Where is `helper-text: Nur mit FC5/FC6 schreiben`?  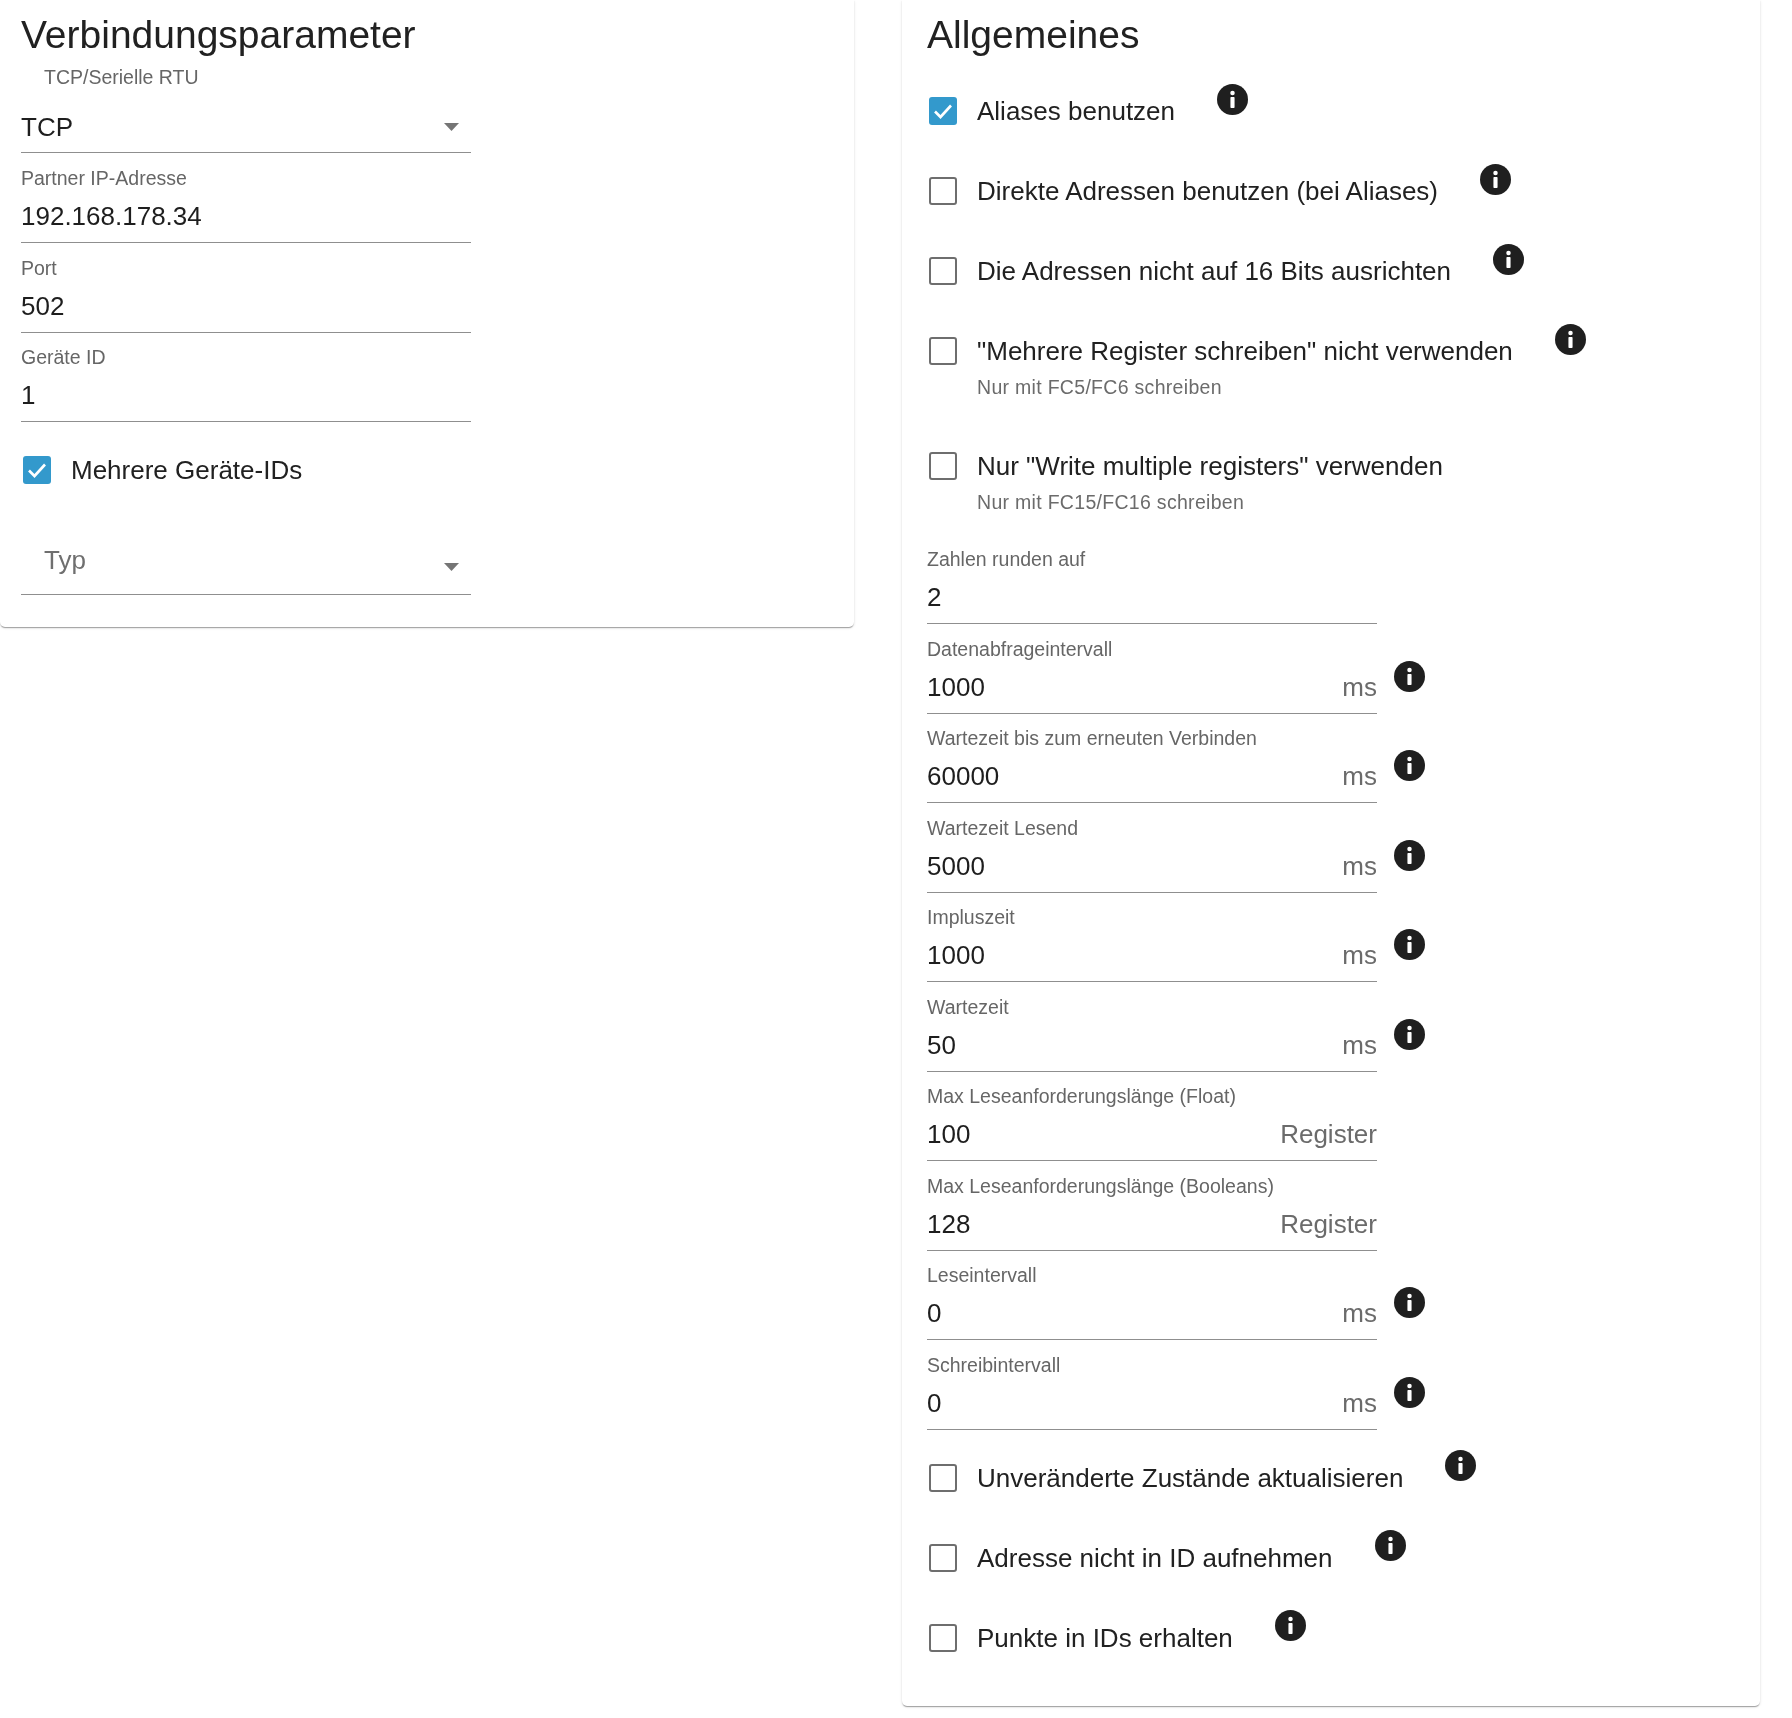
helper-text: Nur mit FC5/FC6 schreiben is located at coordinates (1099, 387).